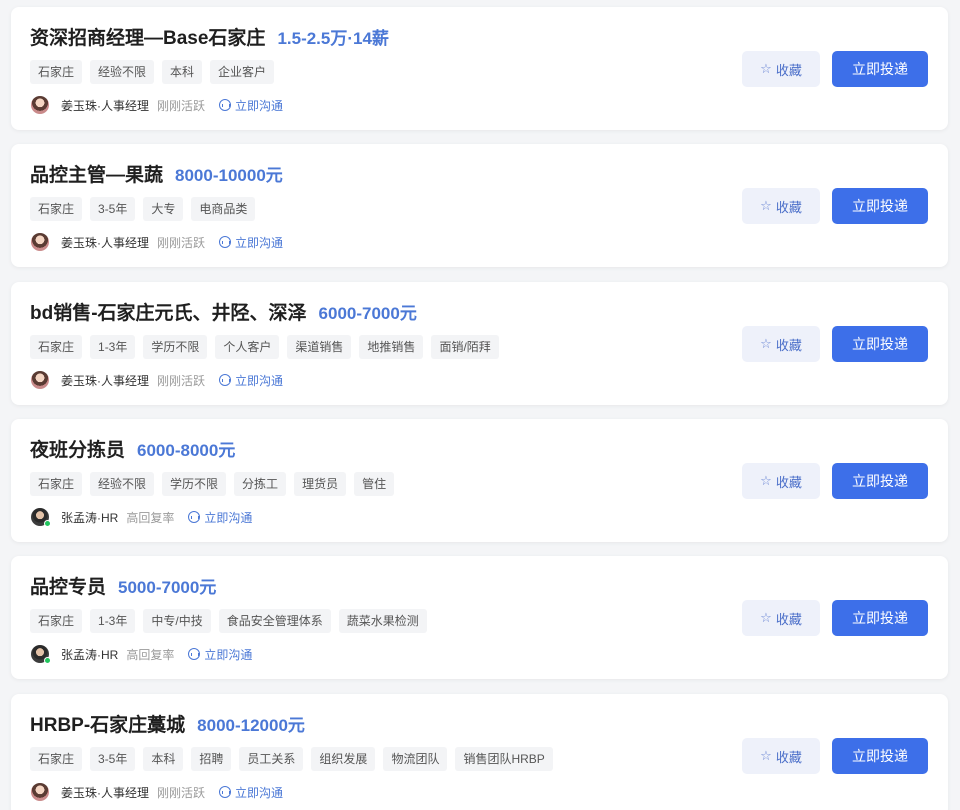 The height and width of the screenshot is (810, 960). I want to click on job-tag: 蔬菜水果检测, so click(382, 621).